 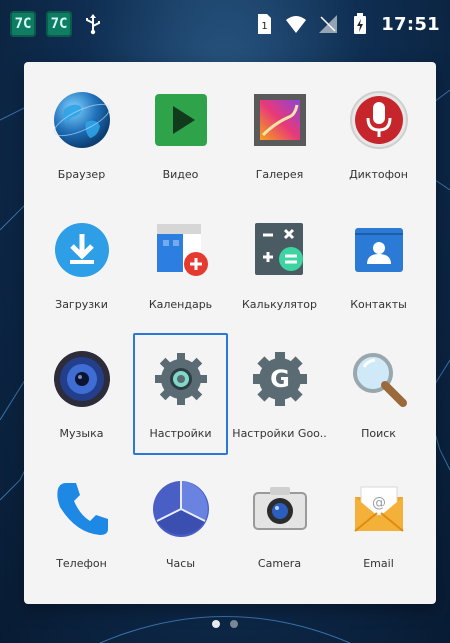 What do you see at coordinates (180, 174) in the screenshot?
I see `app-label: Видео` at bounding box center [180, 174].